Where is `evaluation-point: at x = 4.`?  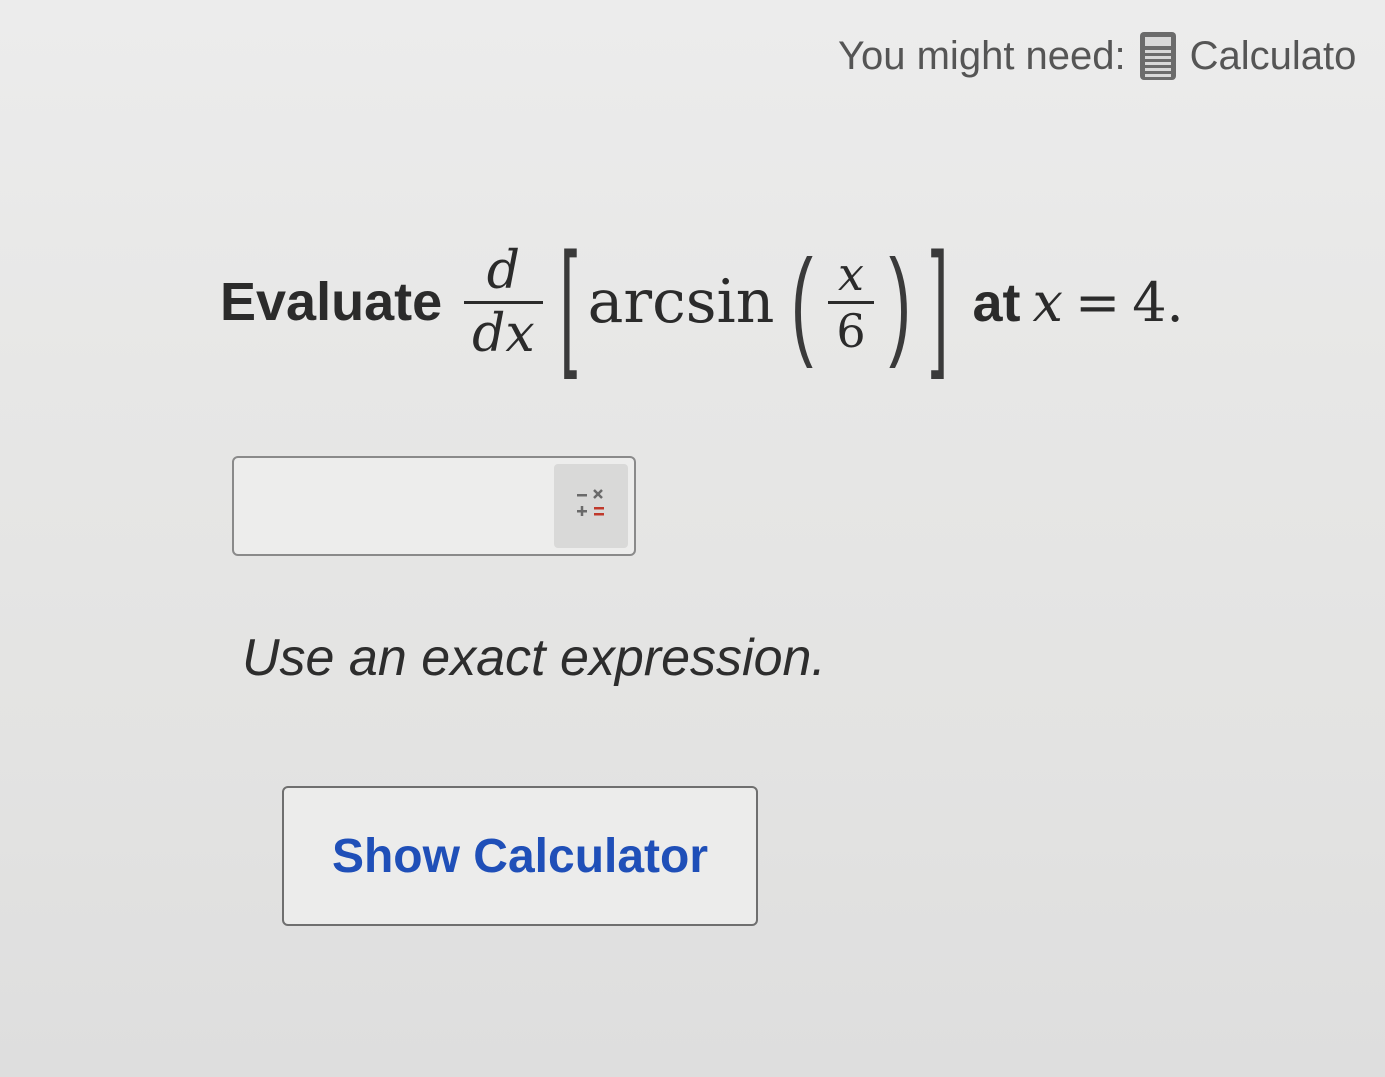
evaluation-point: at x = 4. is located at coordinates (1077, 302).